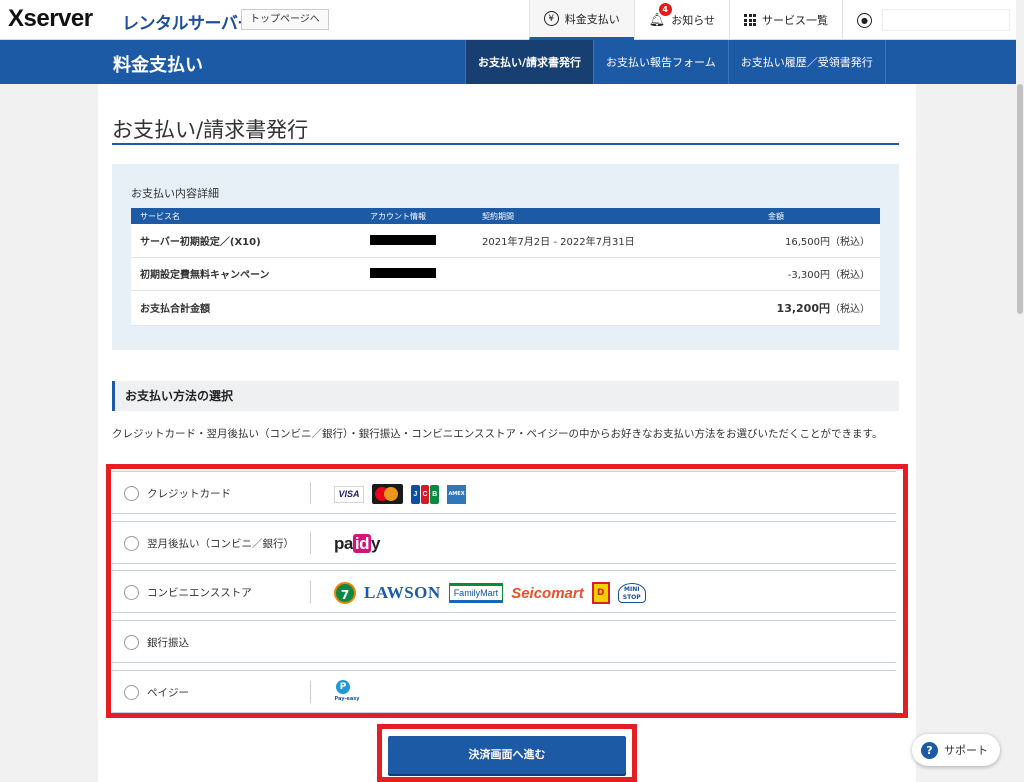 The image size is (1024, 782). What do you see at coordinates (505, 308) in the screenshot?
I see `total-row: お支払合計金額 13,200円（税込）` at bounding box center [505, 308].